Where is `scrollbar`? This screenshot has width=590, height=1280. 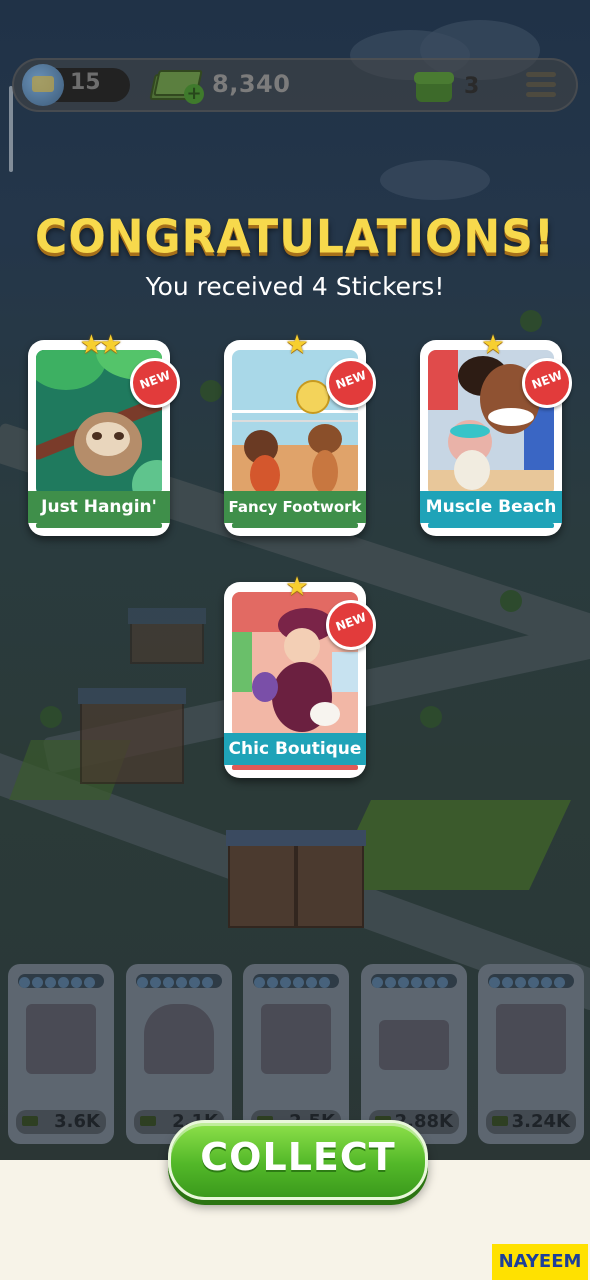 scrollbar is located at coordinates (11, 129).